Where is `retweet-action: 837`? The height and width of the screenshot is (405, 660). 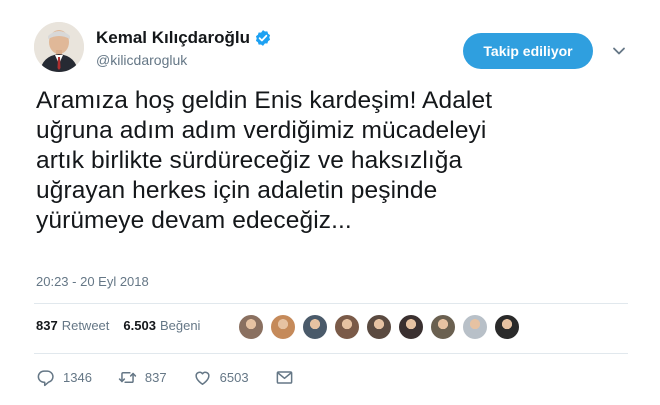
retweet-action: 837 is located at coordinates (142, 377).